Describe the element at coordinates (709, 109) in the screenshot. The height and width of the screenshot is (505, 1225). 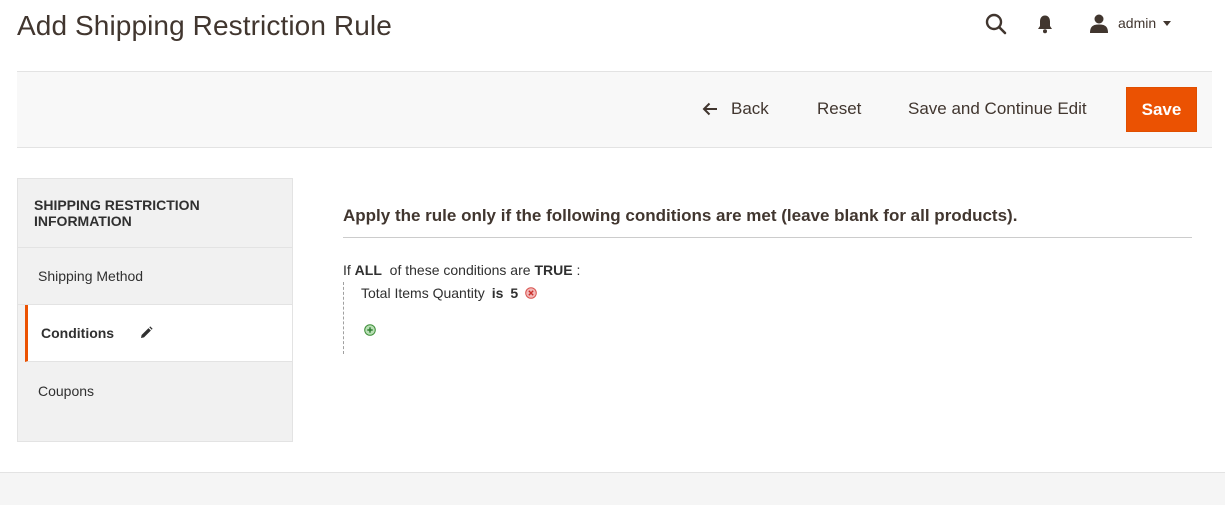
I see `arrow-left-icon` at that location.